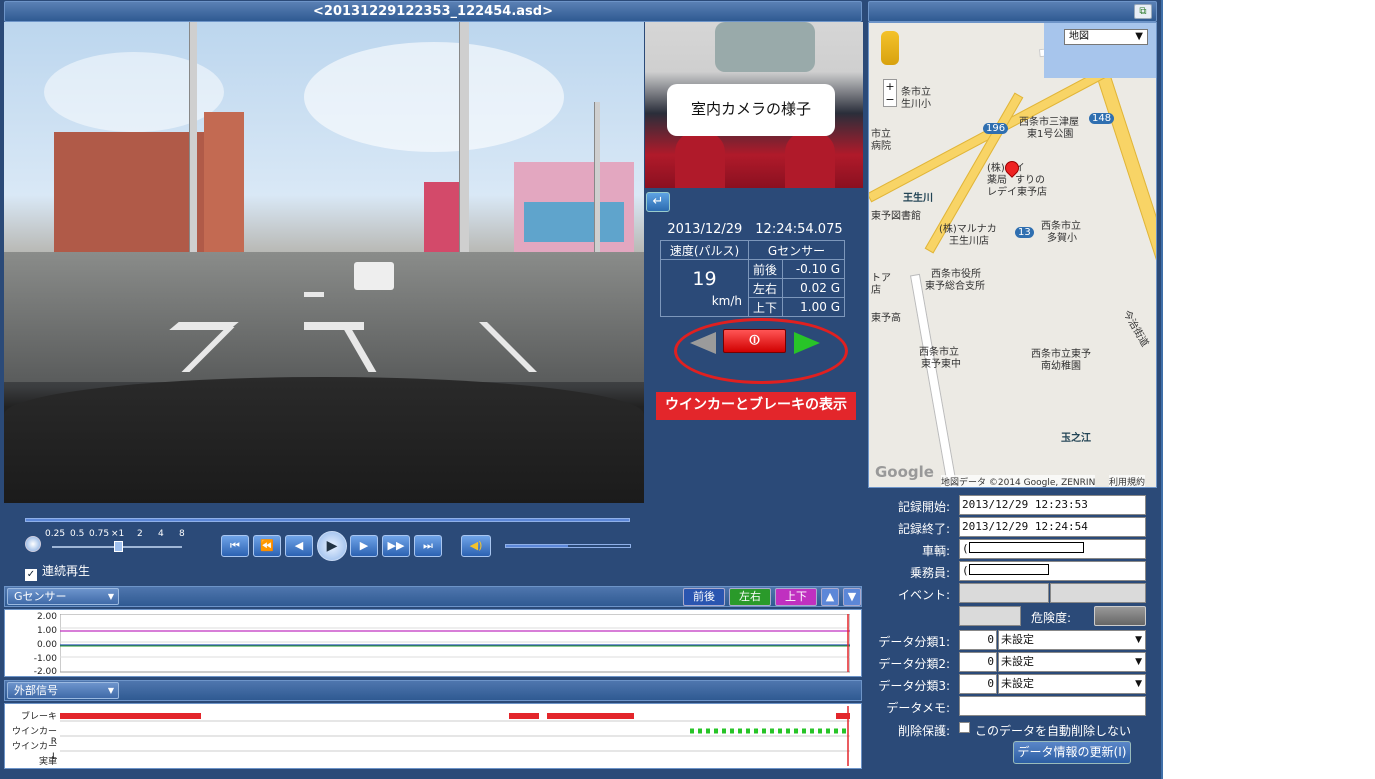 The height and width of the screenshot is (779, 1375). I want to click on speed-unit: km/h, so click(726, 301).